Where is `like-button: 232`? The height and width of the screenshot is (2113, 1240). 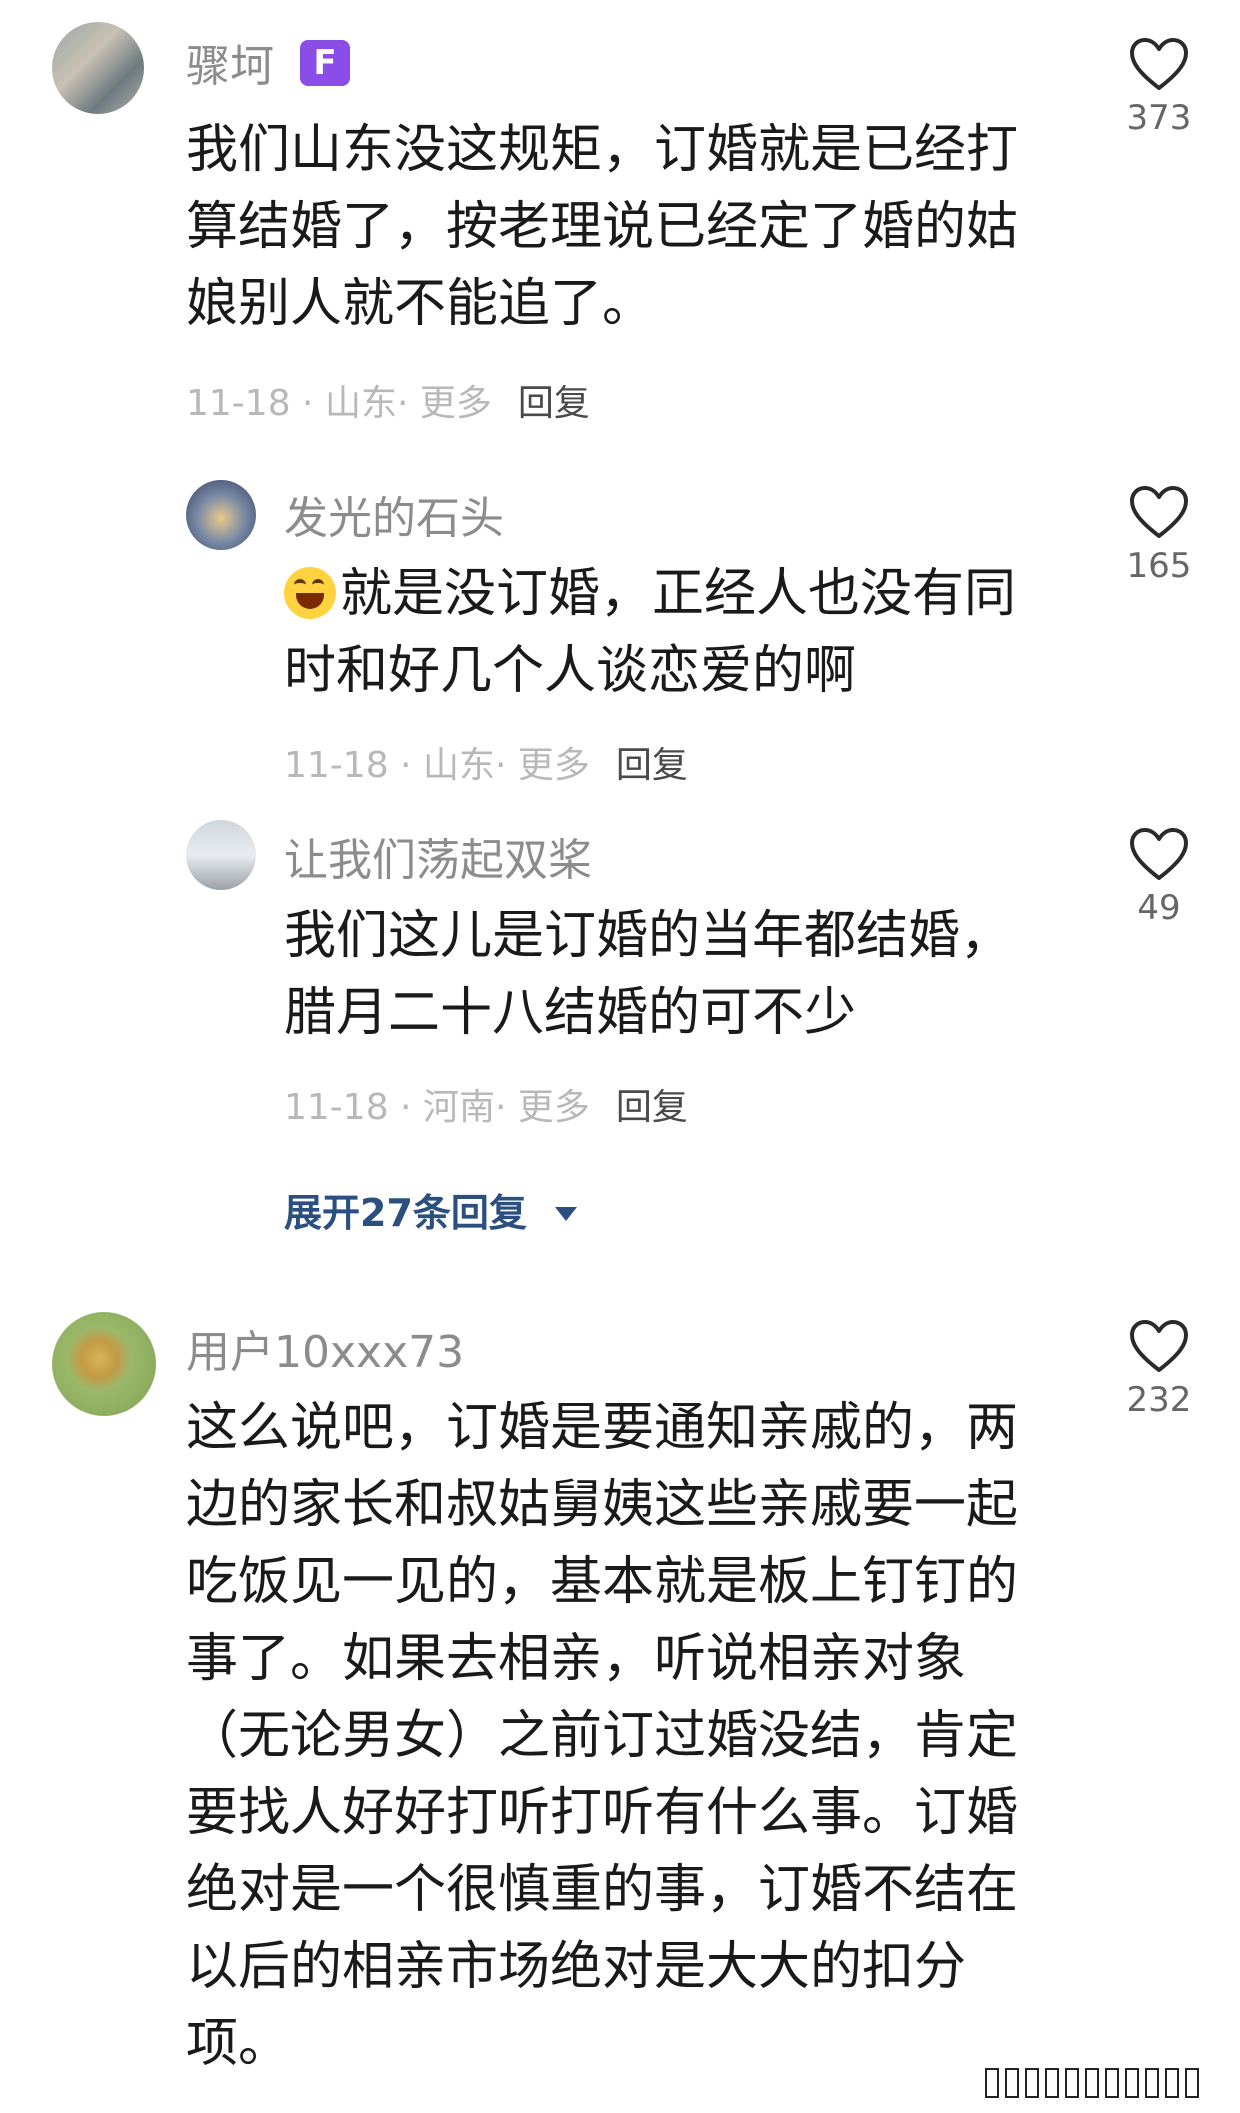
like-button: 232 is located at coordinates (1159, 1369).